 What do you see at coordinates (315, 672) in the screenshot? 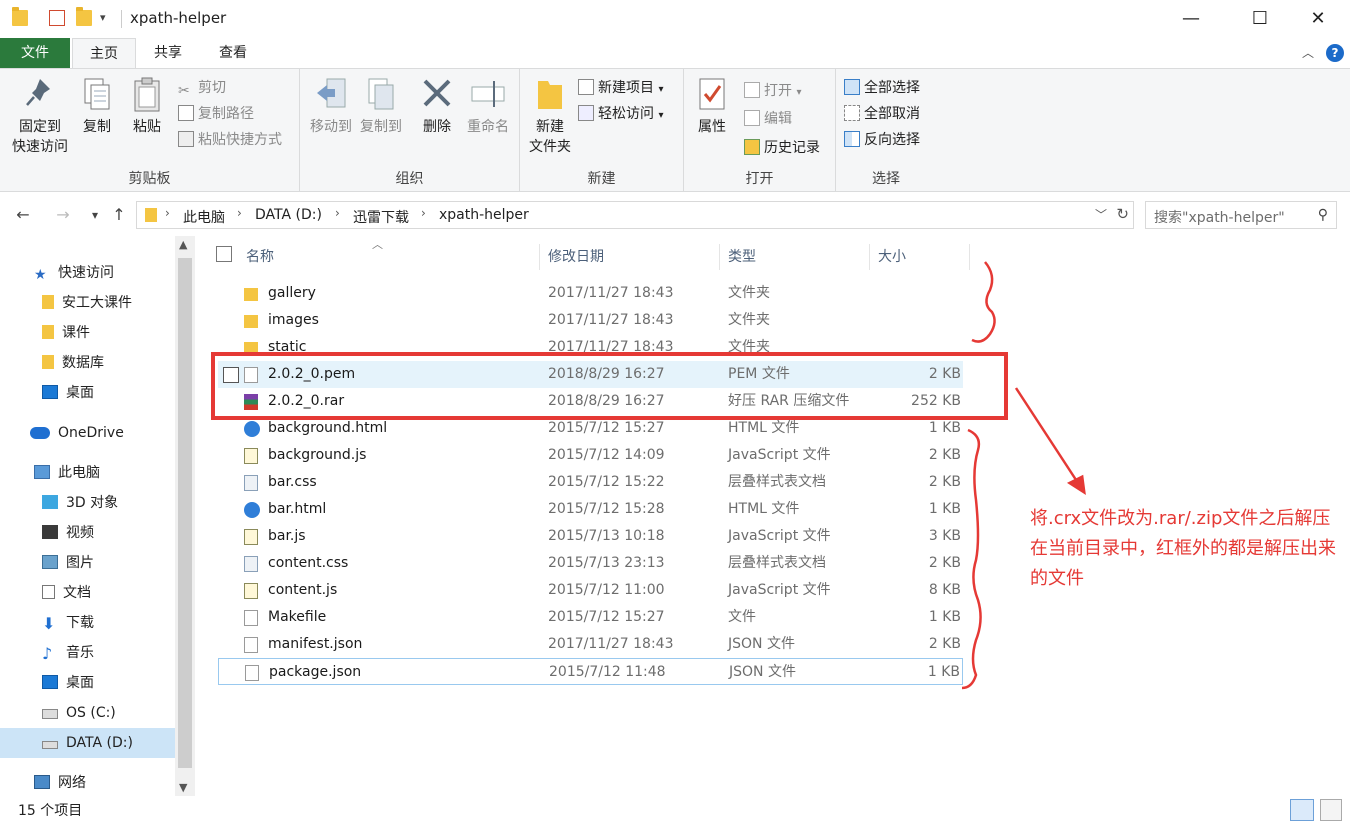
I see `file-name: package.json` at bounding box center [315, 672].